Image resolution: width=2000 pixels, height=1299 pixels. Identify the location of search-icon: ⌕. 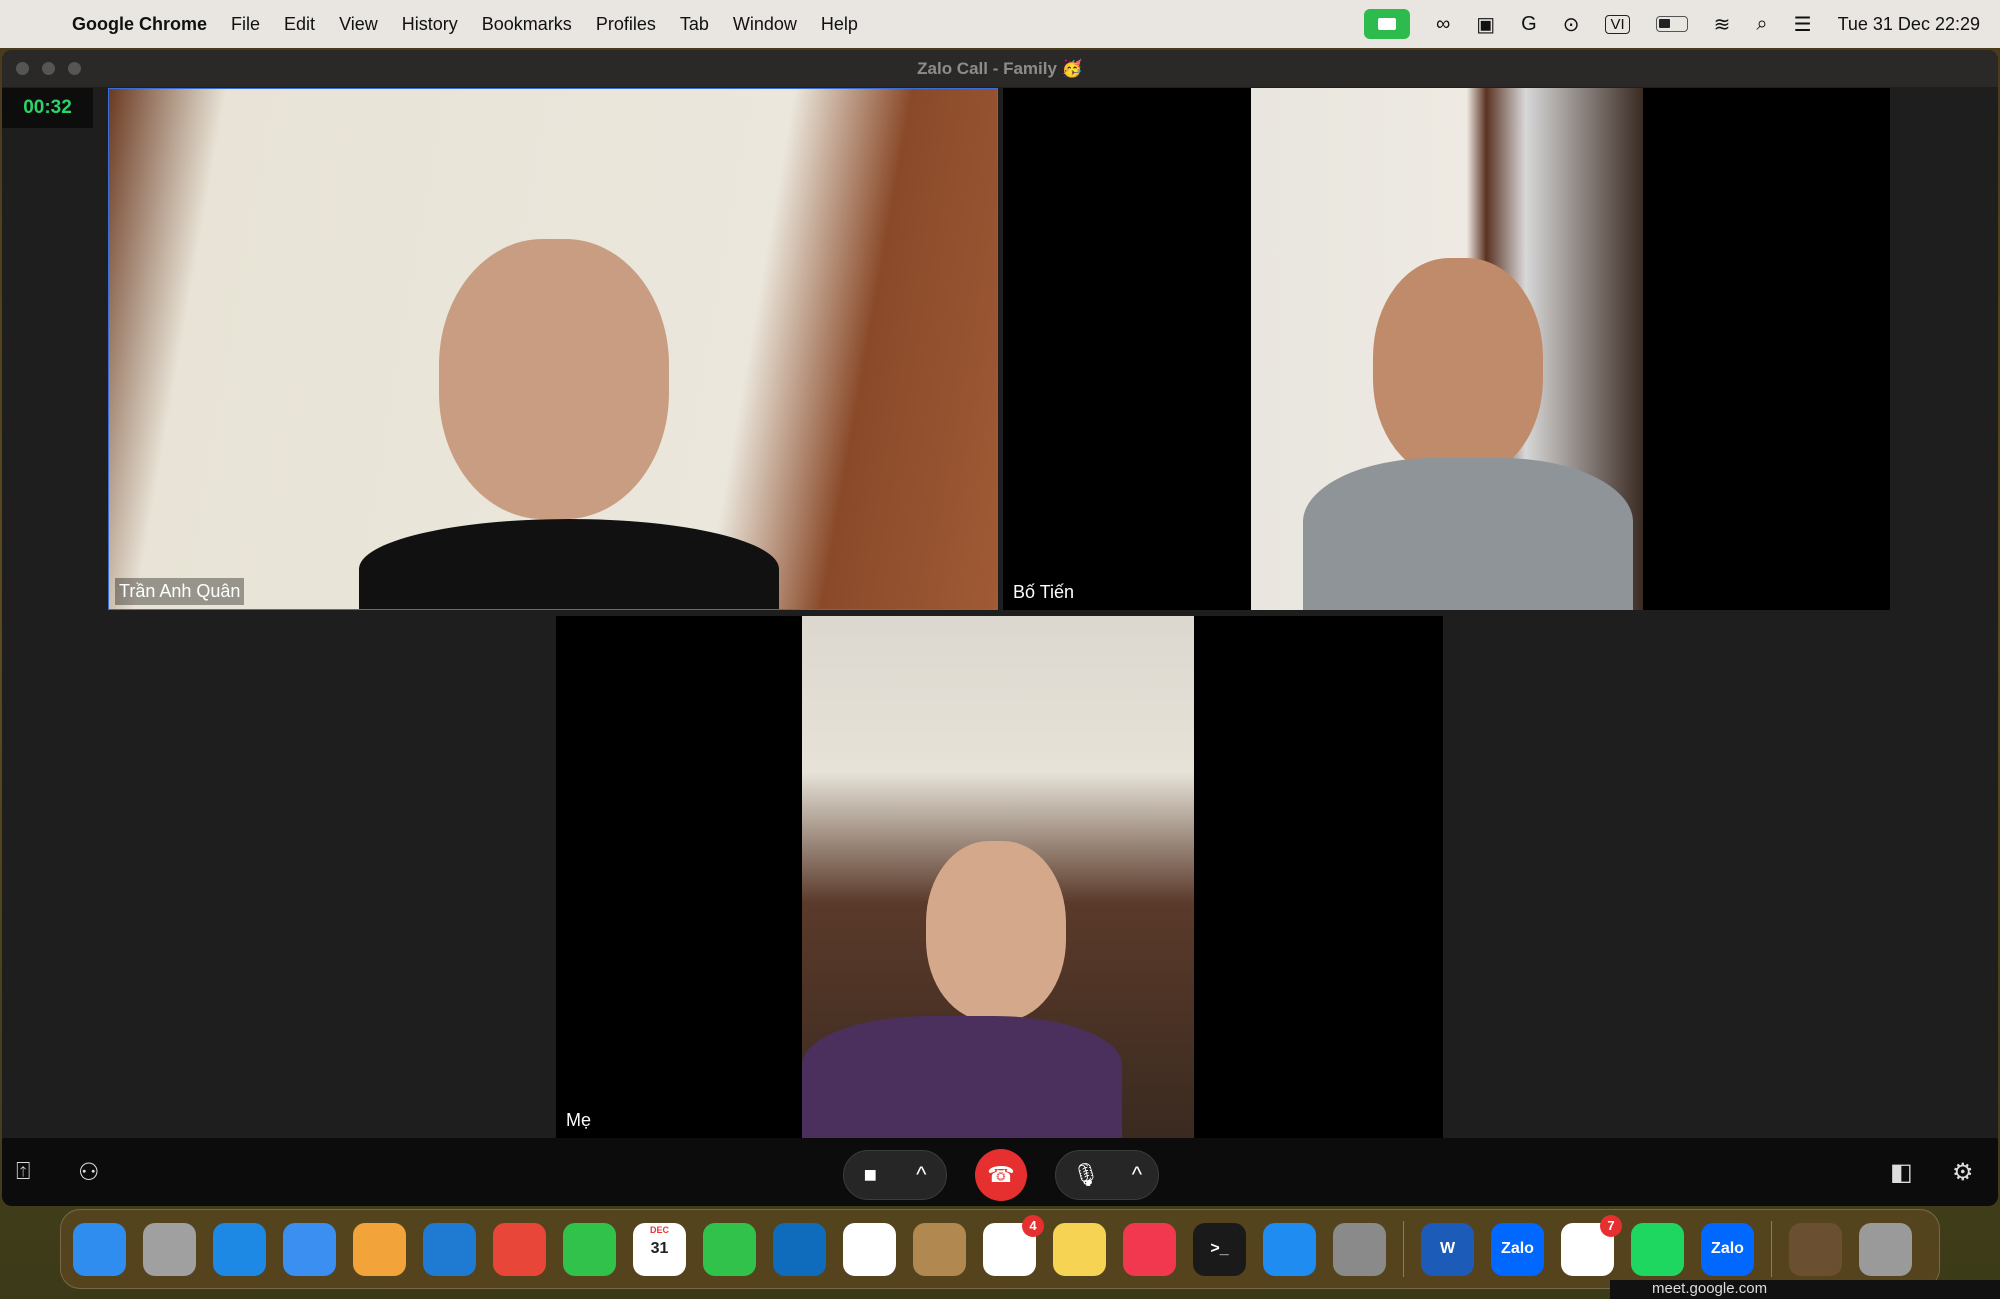
(1761, 24).